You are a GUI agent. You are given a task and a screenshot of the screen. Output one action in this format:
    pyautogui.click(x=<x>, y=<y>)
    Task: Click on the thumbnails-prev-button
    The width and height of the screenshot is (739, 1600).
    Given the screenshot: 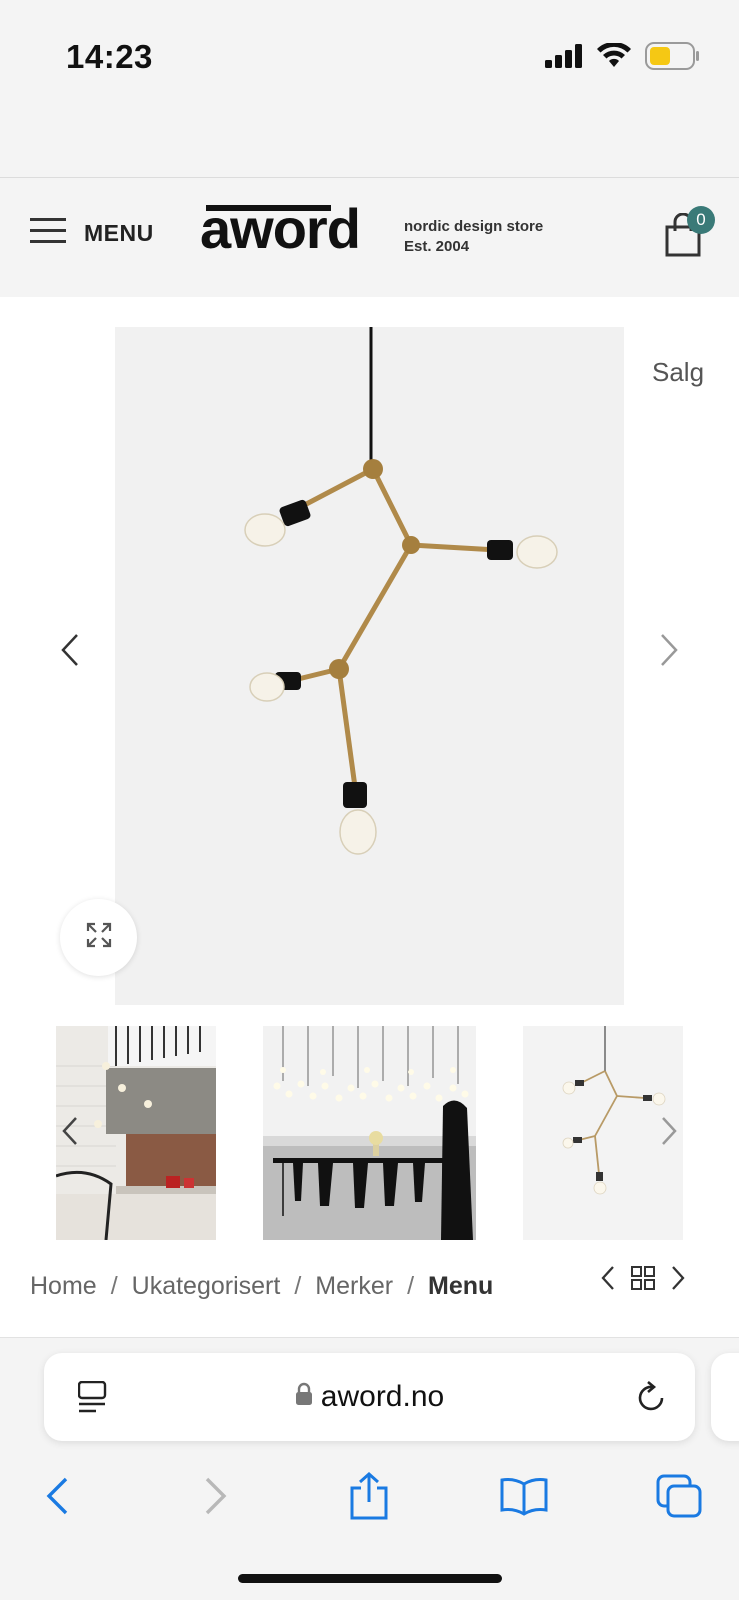 What is the action you would take?
    pyautogui.click(x=70, y=1133)
    